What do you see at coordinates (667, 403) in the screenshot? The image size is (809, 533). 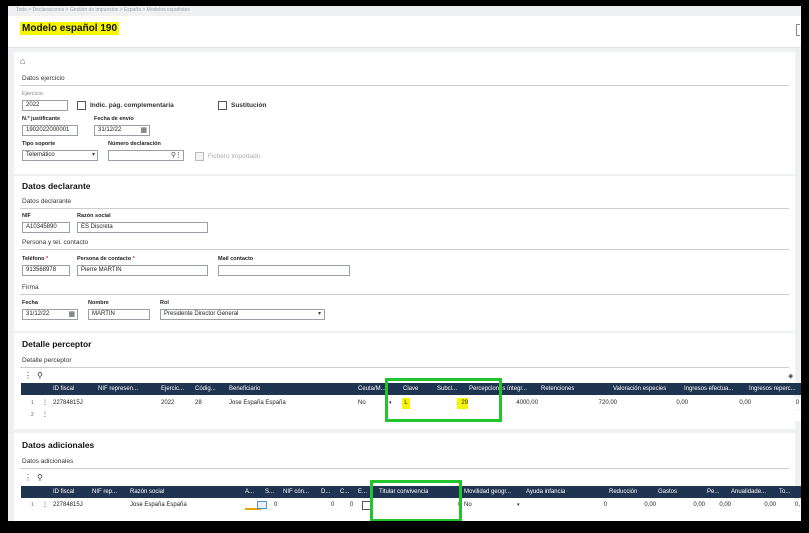 I see `cell-valoracion: 0,00` at bounding box center [667, 403].